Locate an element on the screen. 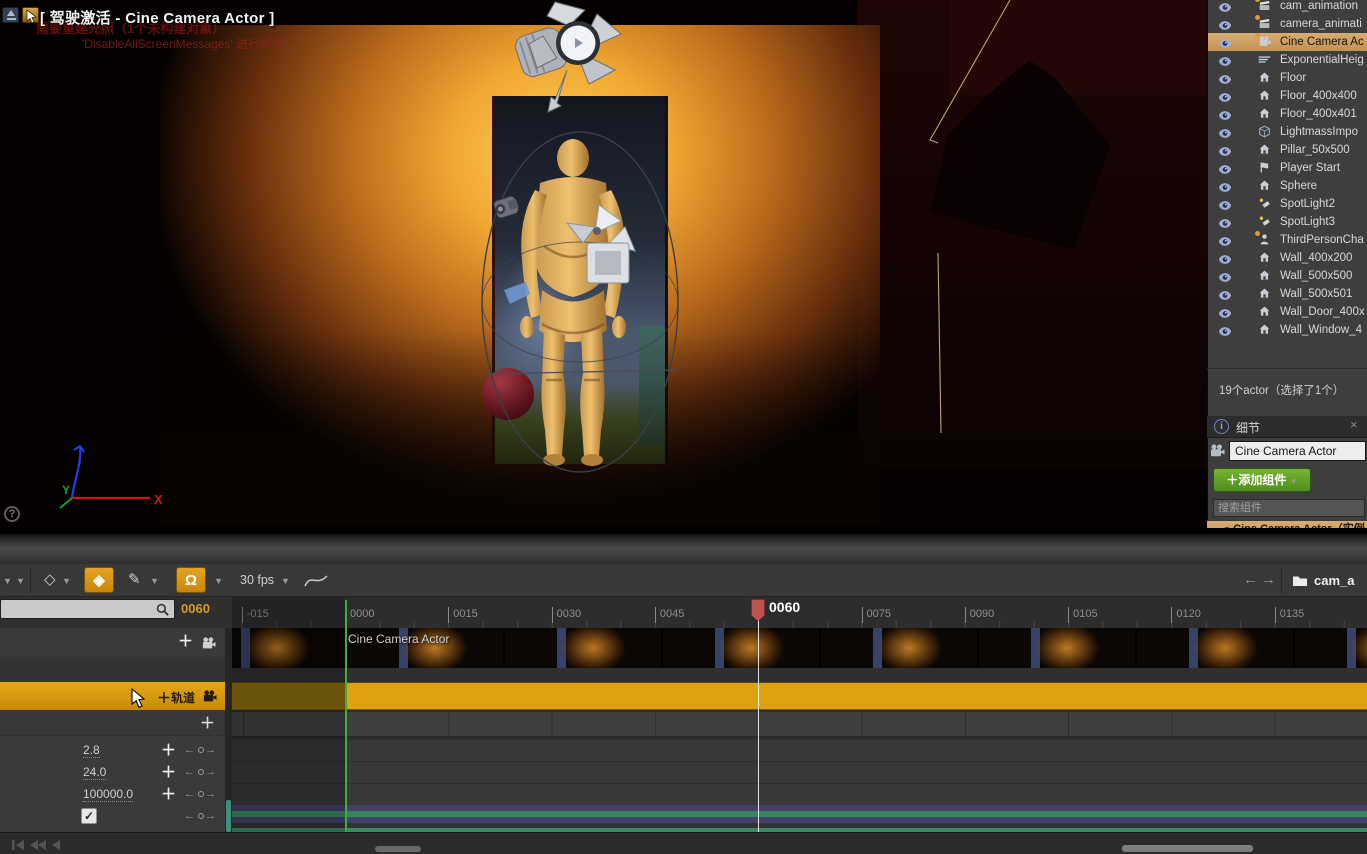 Image resolution: width=1367 pixels, height=854 pixels. actor-name-input is located at coordinates (1297, 451).